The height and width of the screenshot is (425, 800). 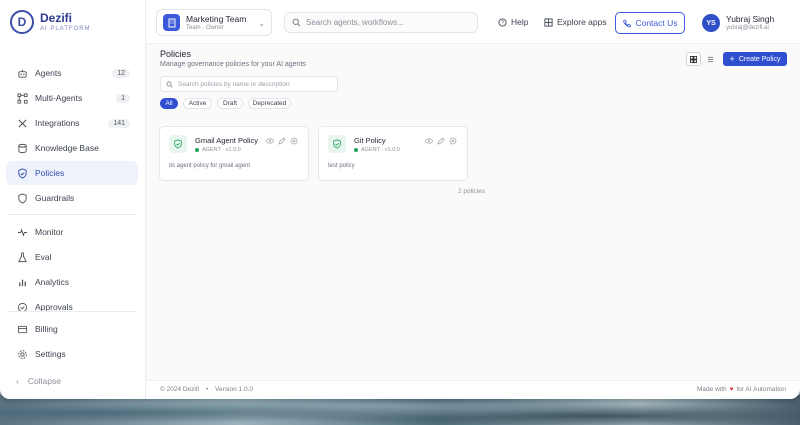 I want to click on view-toggle, so click(x=703, y=59).